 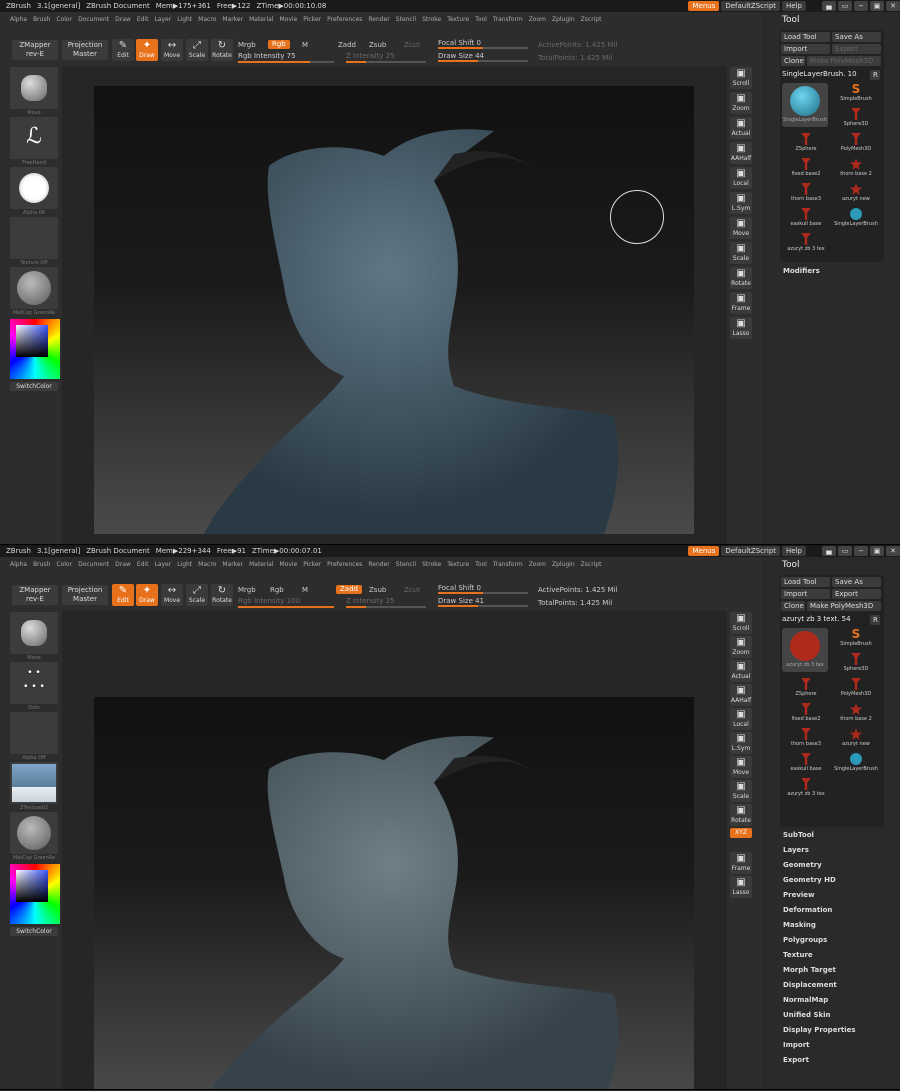 What do you see at coordinates (751, 551) in the screenshot?
I see `default-zscript-button: DefaultZScript` at bounding box center [751, 551].